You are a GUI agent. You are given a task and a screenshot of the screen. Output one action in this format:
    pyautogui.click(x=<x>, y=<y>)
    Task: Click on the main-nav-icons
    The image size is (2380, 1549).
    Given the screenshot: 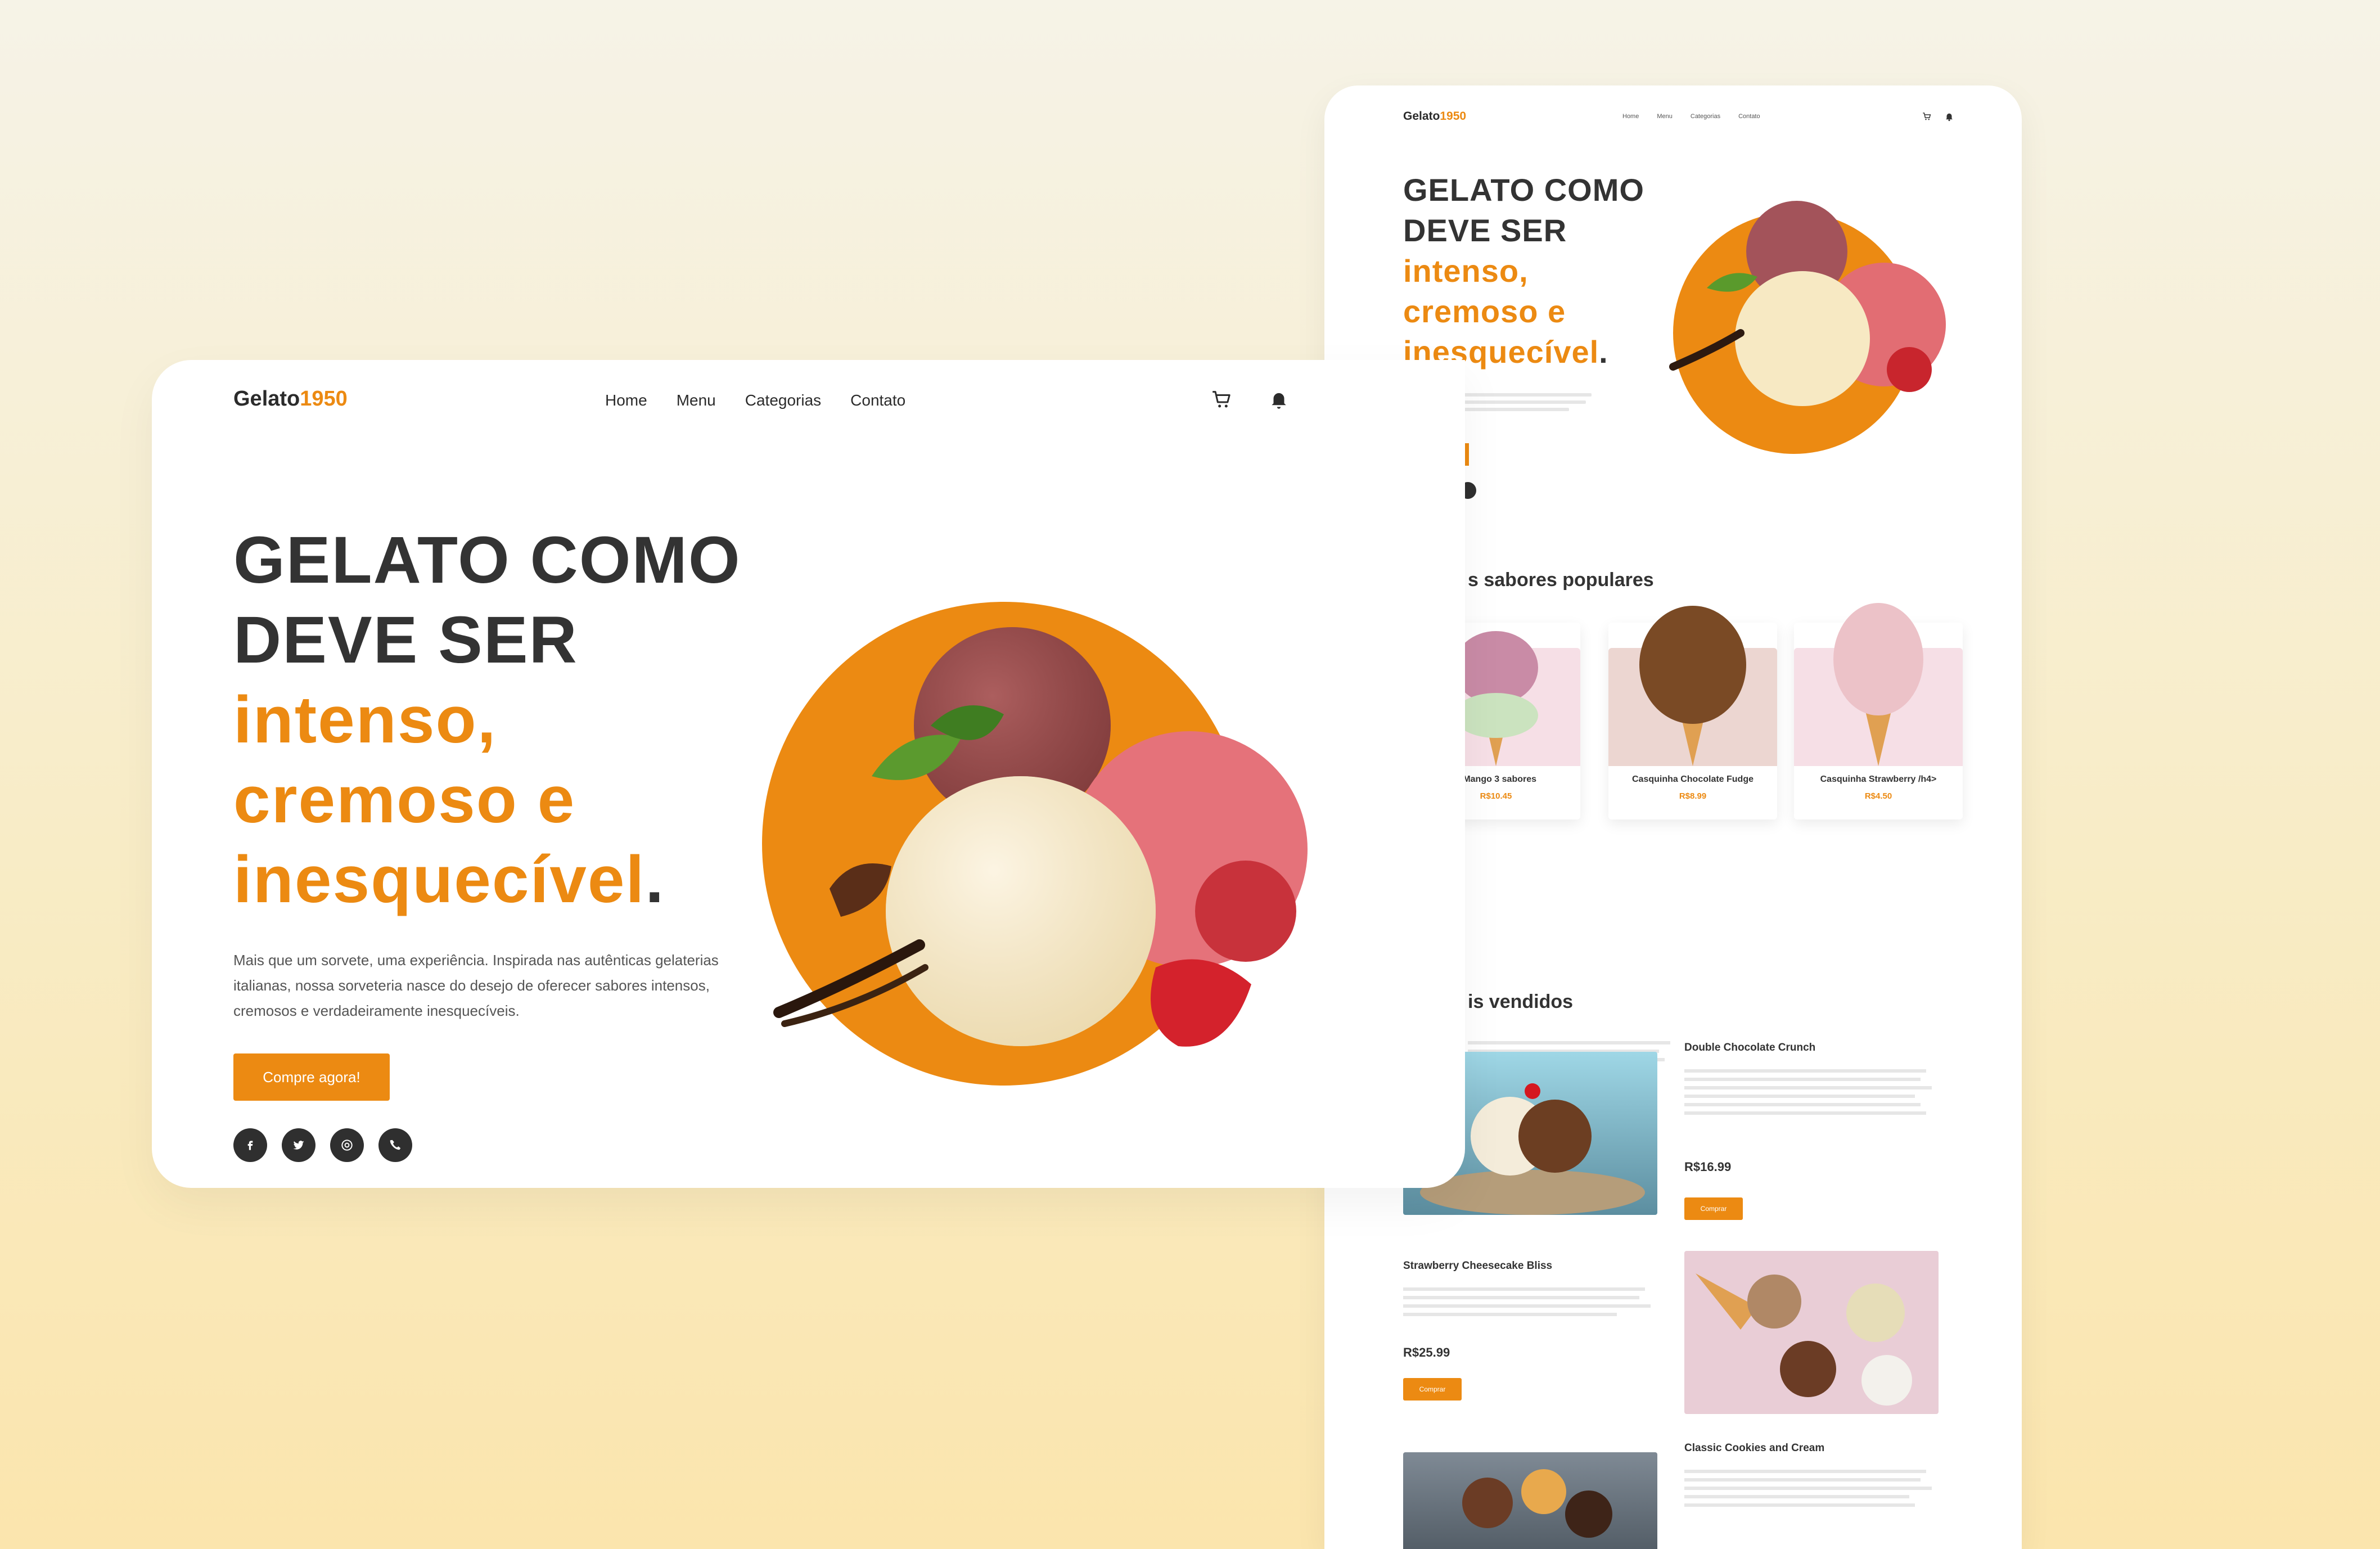 What is the action you would take?
    pyautogui.click(x=1250, y=399)
    